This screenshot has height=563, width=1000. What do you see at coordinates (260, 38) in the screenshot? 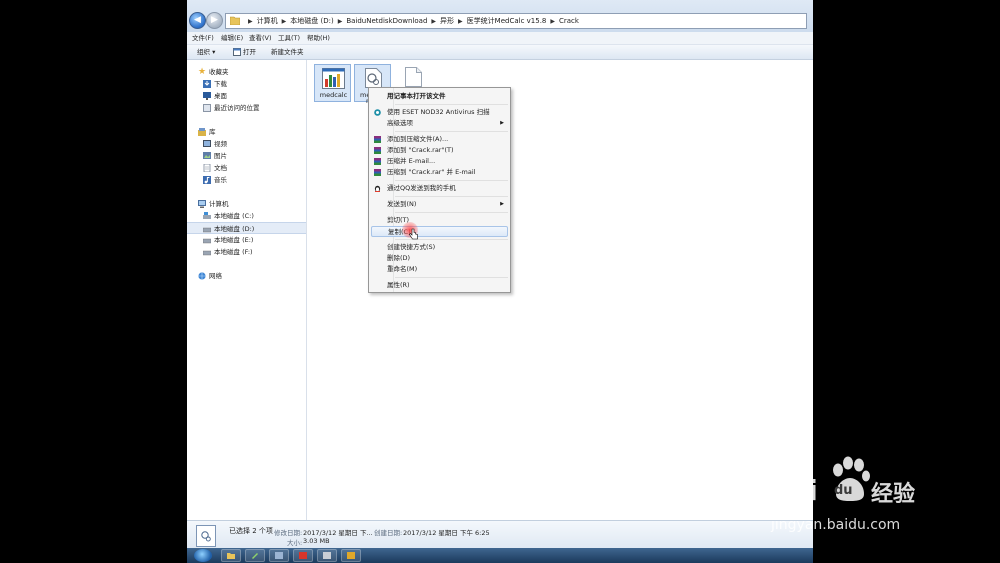
I see `menu-view: 查看(V)` at bounding box center [260, 38].